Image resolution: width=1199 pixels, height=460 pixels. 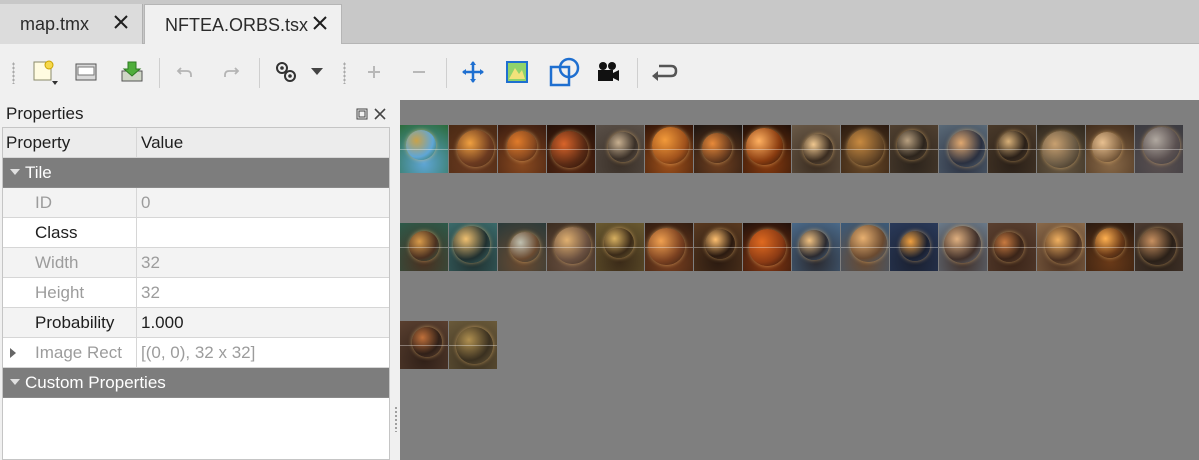 I want to click on redo-icon, so click(x=231, y=72).